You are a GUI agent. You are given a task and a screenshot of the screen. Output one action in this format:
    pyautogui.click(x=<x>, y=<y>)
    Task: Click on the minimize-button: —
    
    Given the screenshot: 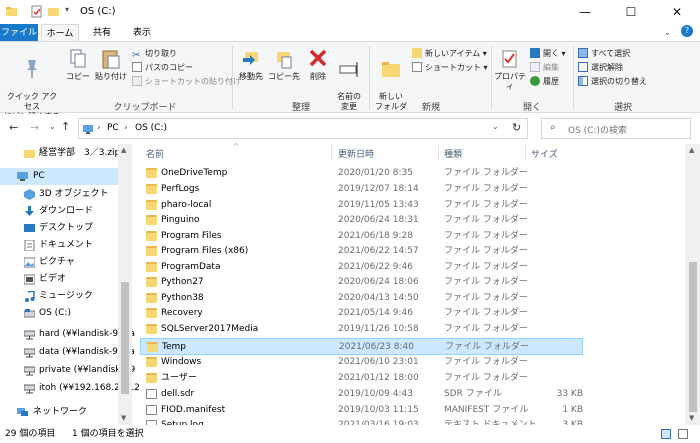 What is the action you would take?
    pyautogui.click(x=585, y=12)
    